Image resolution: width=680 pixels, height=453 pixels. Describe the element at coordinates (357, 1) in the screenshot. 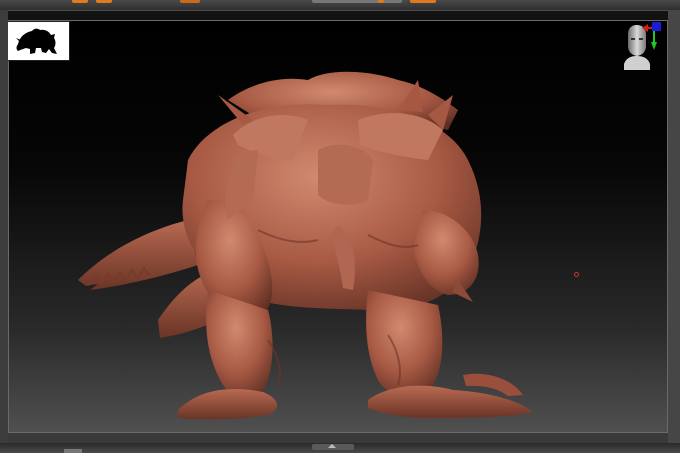

I see `slider-grip` at that location.